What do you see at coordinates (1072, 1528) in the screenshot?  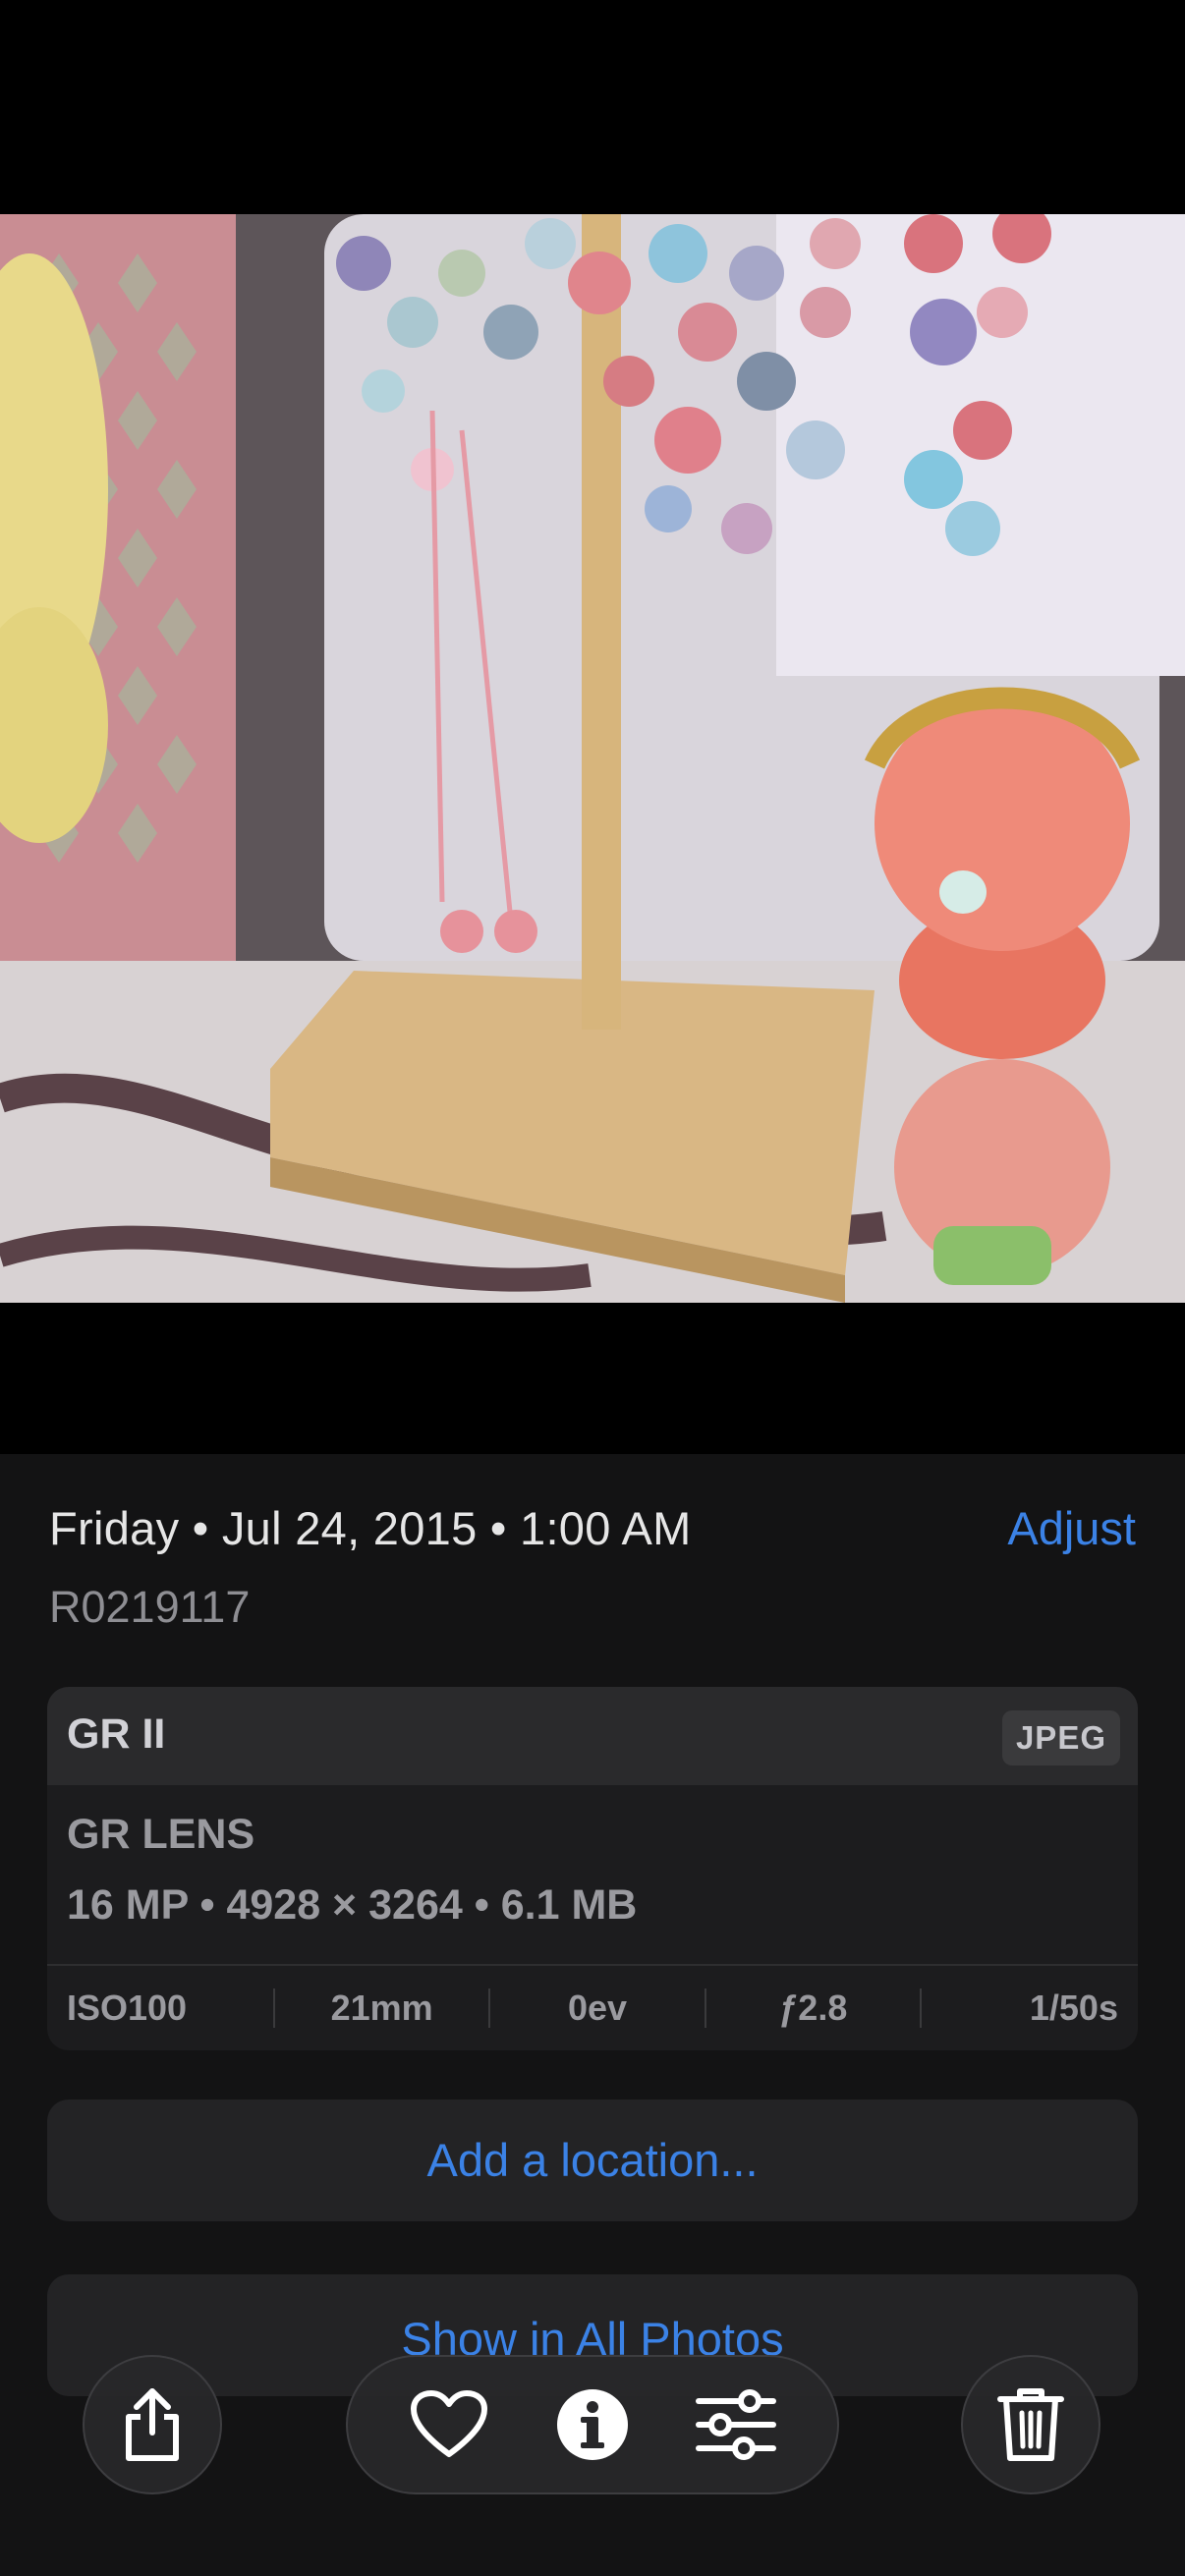 I see `adjust-date-button: Adjust` at bounding box center [1072, 1528].